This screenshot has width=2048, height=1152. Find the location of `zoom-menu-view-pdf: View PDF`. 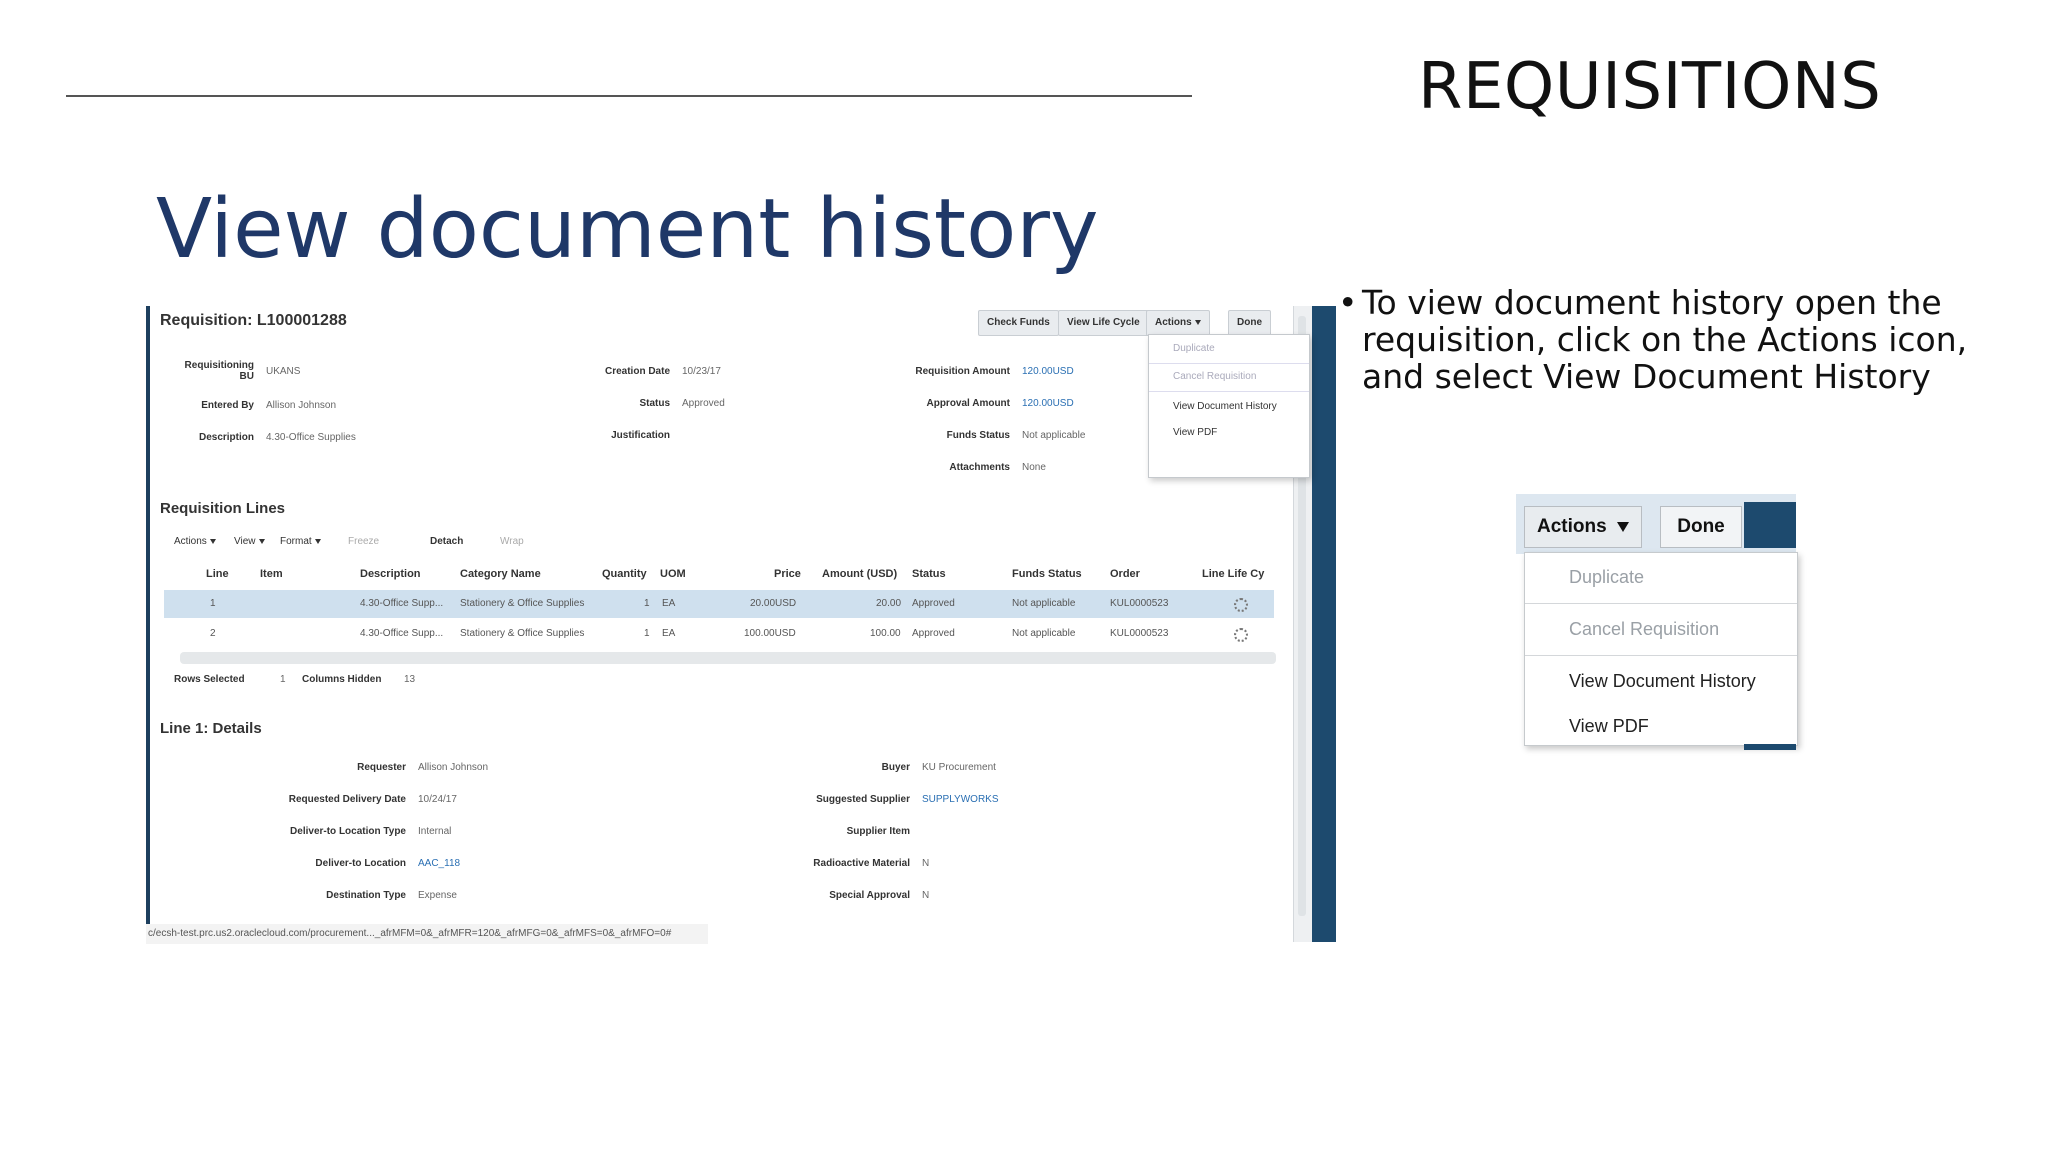

zoom-menu-view-pdf: View PDF is located at coordinates (1609, 726).